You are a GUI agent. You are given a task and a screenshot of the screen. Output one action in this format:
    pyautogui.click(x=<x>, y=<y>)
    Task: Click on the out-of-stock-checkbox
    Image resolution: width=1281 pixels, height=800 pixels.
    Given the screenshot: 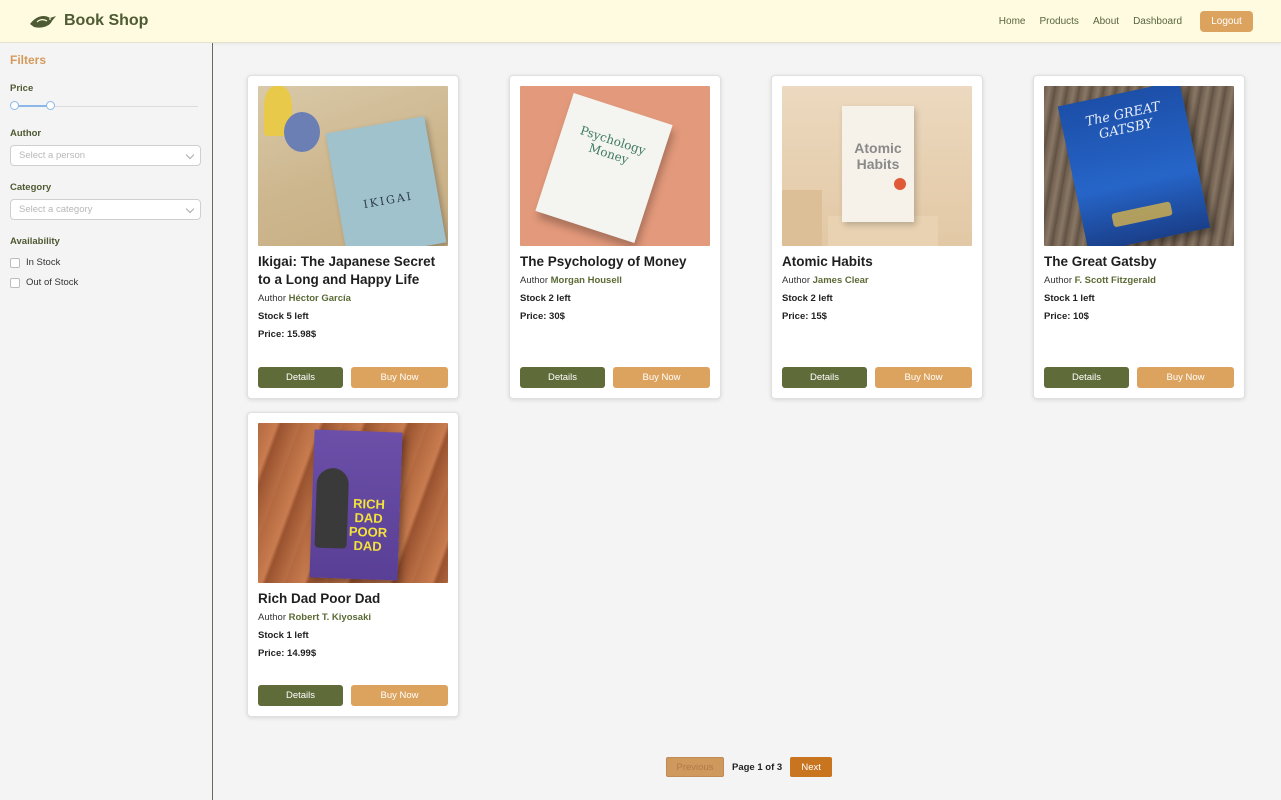 What is the action you would take?
    pyautogui.click(x=15, y=282)
    